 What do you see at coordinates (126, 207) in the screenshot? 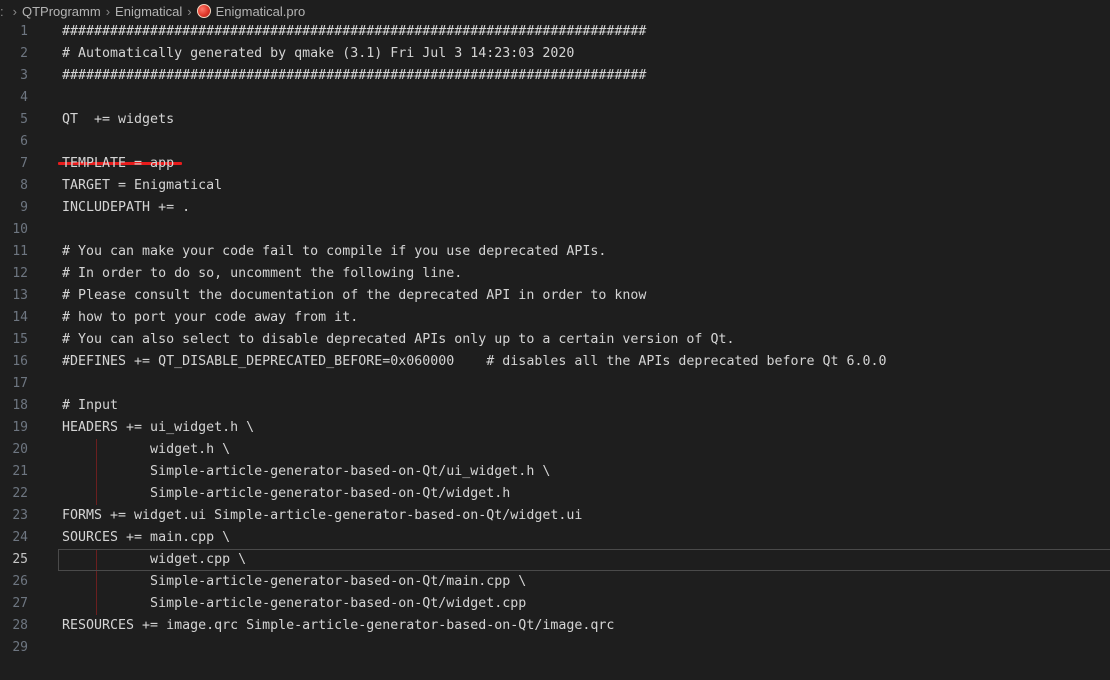
I see `code-text: INCLUDEPATH += .` at bounding box center [126, 207].